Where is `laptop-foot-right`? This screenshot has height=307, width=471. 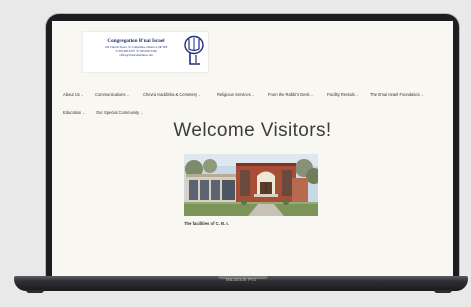
laptop-foot-right is located at coordinates (443, 291).